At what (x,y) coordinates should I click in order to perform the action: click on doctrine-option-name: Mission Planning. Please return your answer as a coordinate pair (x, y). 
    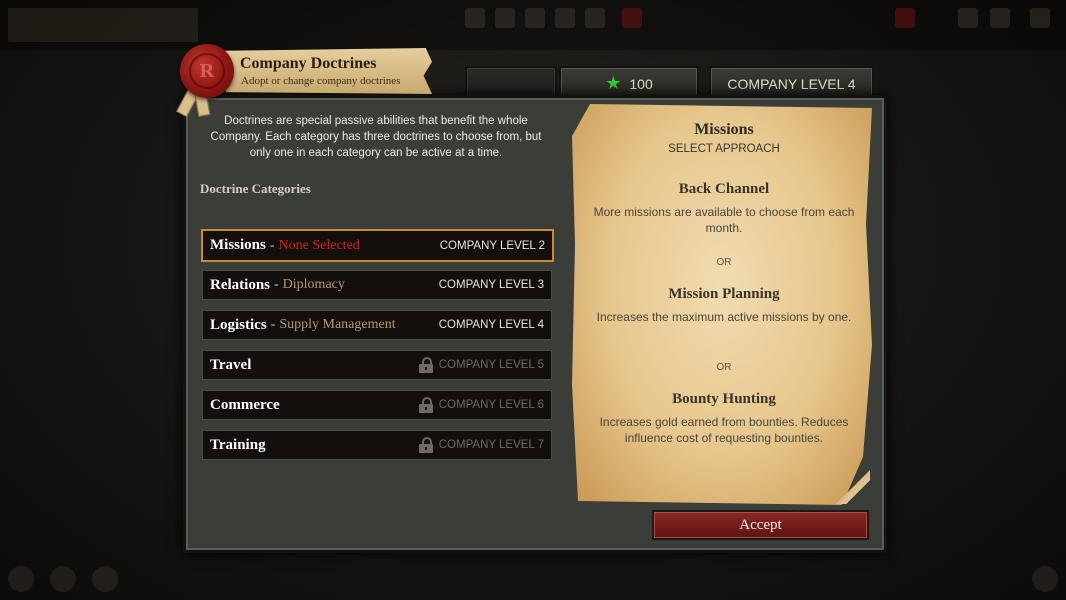
    Looking at the image, I should click on (724, 294).